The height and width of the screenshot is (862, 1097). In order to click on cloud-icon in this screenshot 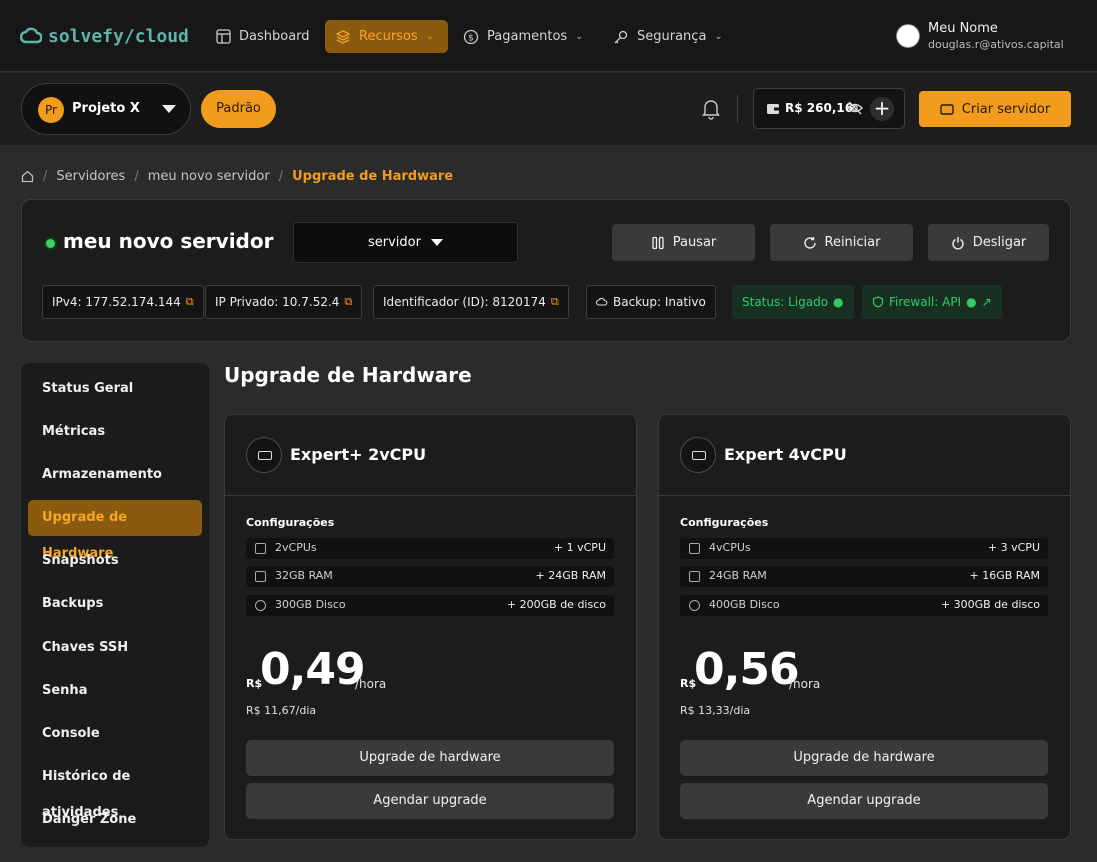, I will do `click(602, 301)`.